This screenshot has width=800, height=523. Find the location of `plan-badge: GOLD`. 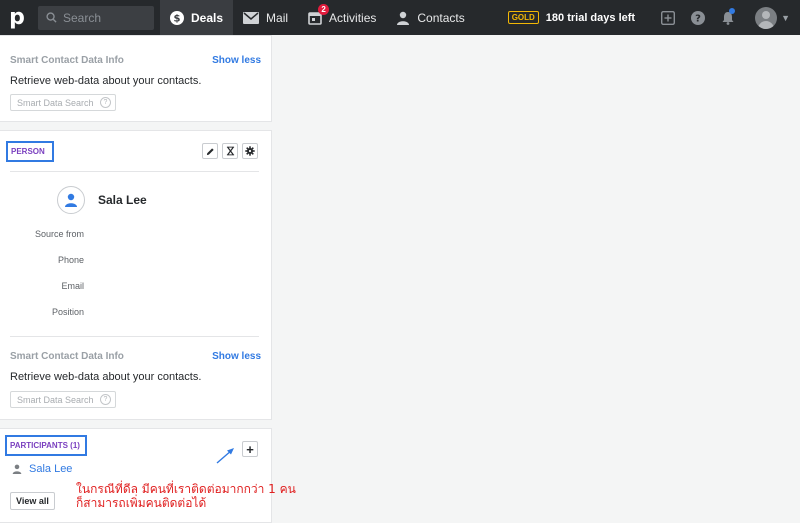

plan-badge: GOLD is located at coordinates (523, 17).